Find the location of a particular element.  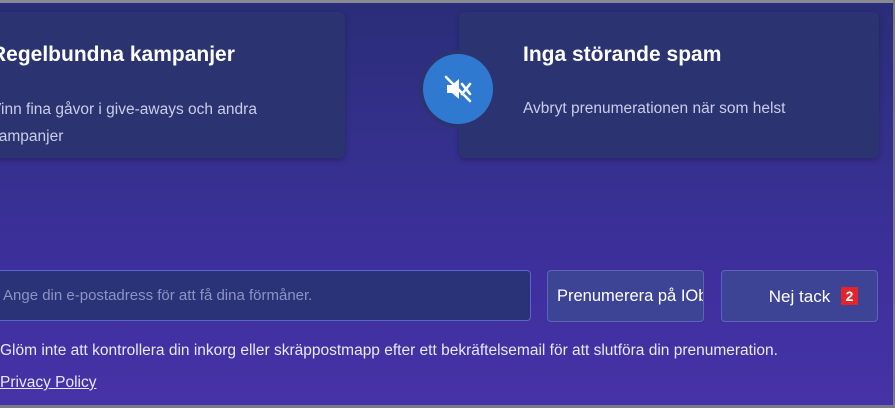

benefit-description: Avbryt prenumerationen när som helst is located at coordinates (654, 108).